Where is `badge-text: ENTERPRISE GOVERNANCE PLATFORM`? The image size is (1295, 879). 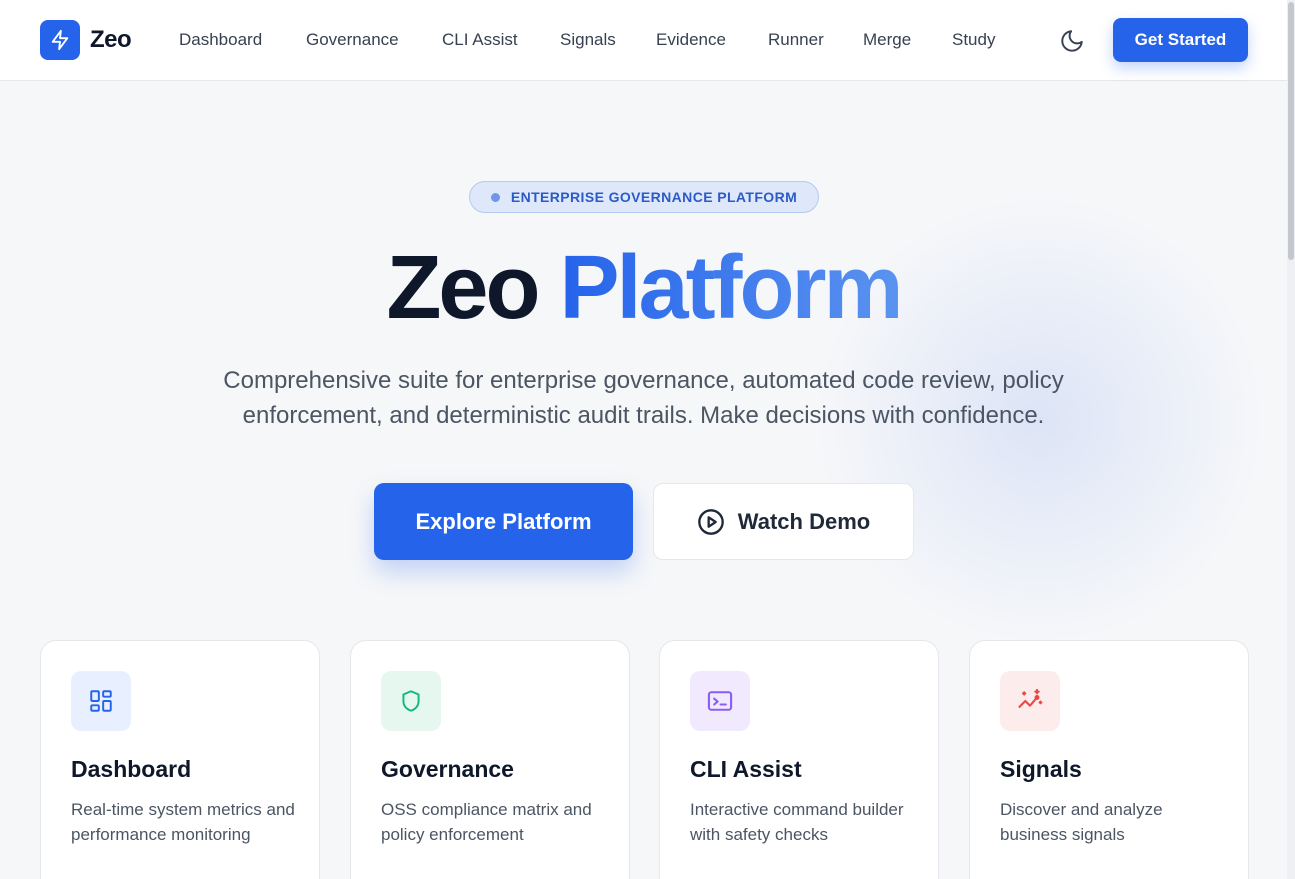
badge-text: ENTERPRISE GOVERNANCE PLATFORM is located at coordinates (654, 197).